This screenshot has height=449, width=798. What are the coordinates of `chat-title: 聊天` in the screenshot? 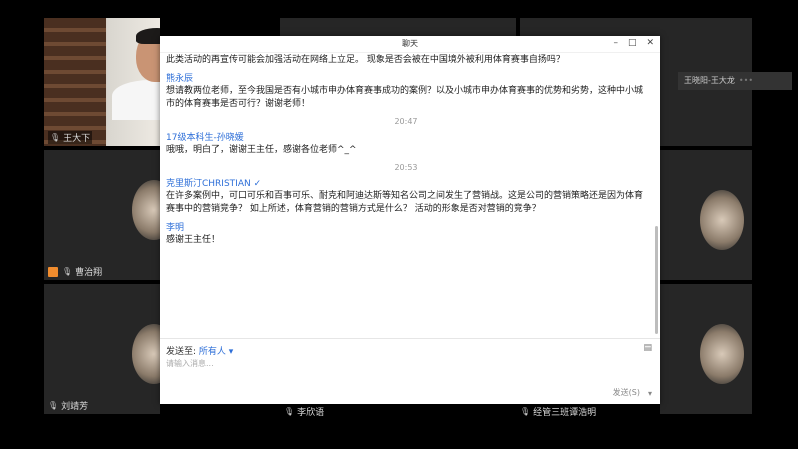 It's located at (410, 43).